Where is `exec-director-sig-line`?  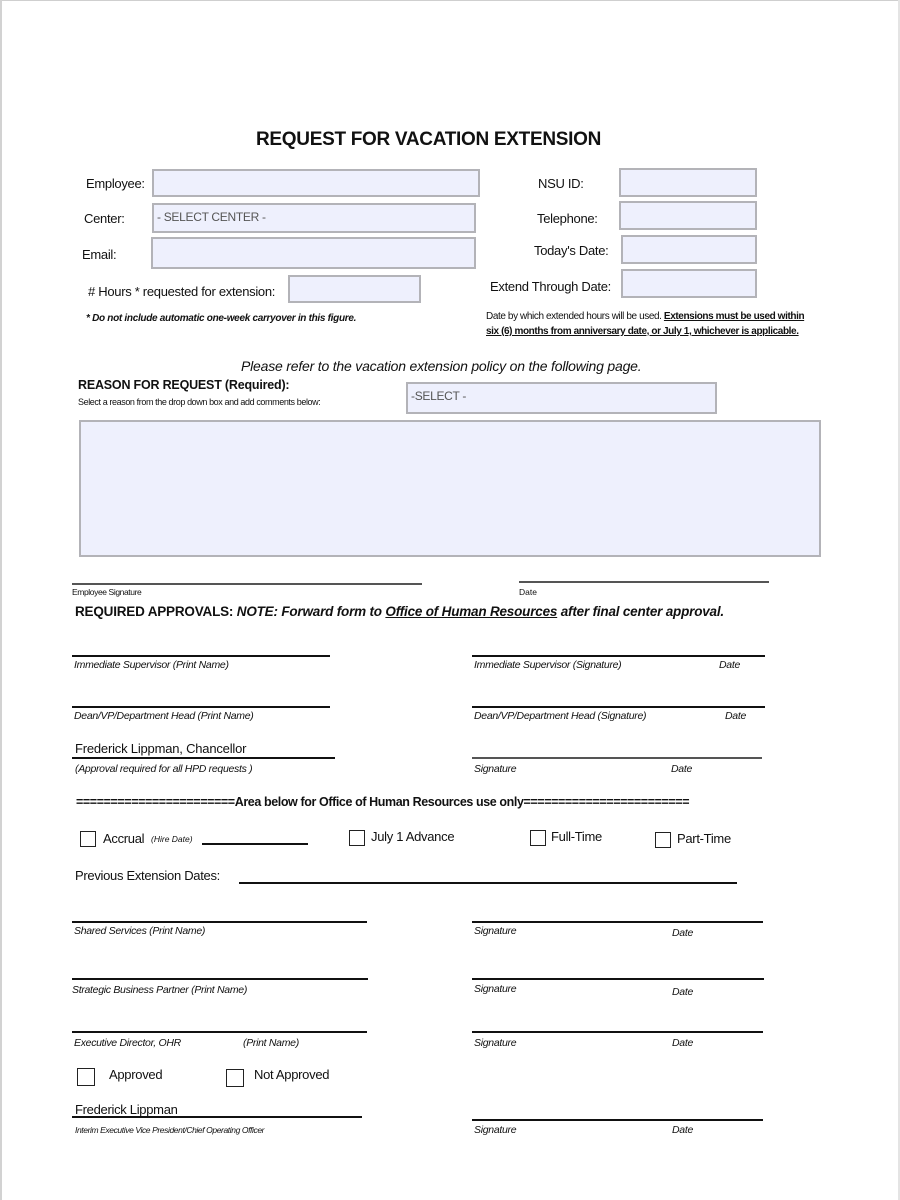 exec-director-sig-line is located at coordinates (617, 1032).